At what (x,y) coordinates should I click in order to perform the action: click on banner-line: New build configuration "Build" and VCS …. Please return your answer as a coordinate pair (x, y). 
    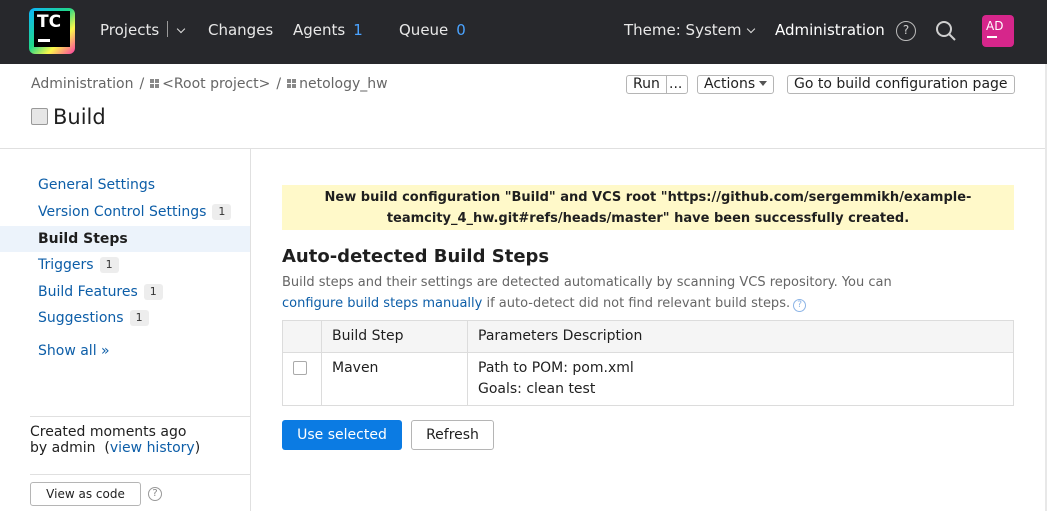
    Looking at the image, I should click on (648, 197).